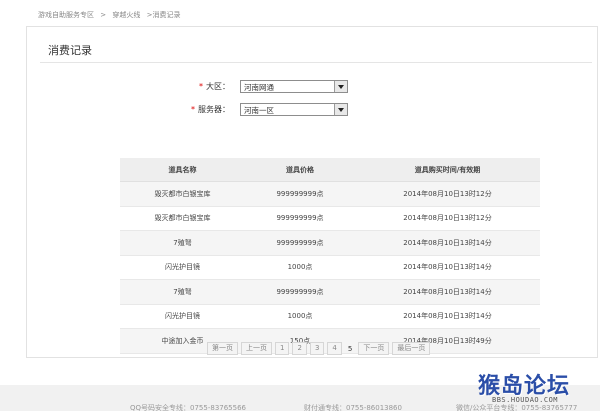  What do you see at coordinates (256, 348) in the screenshot?
I see `prev-page-button: 上一页` at bounding box center [256, 348].